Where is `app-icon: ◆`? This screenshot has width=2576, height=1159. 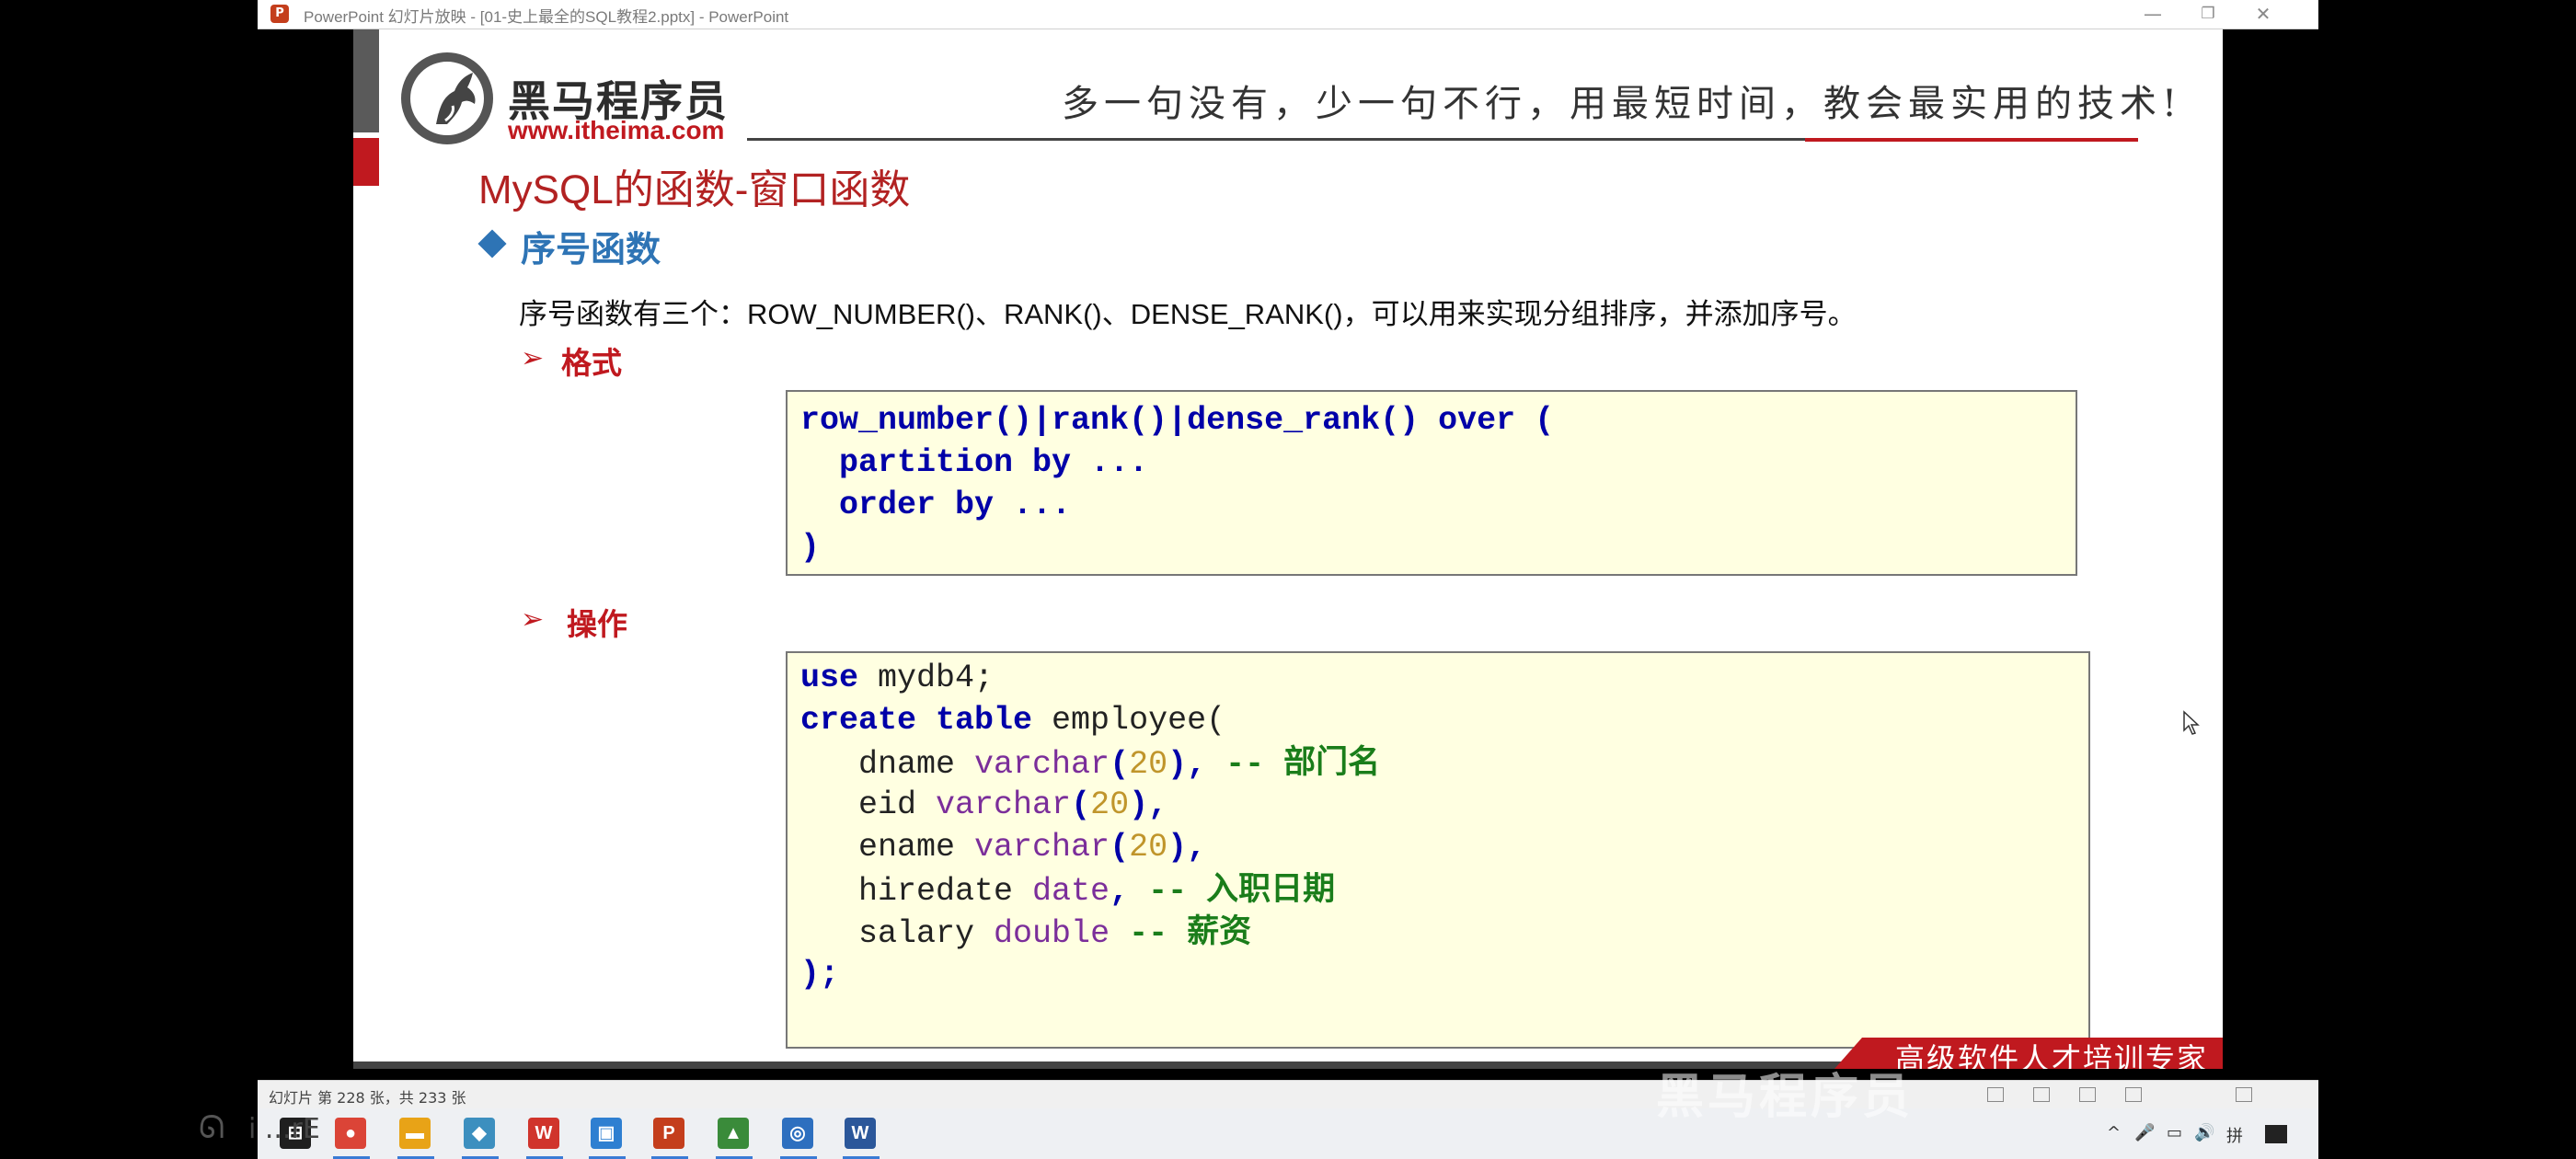
app-icon: ◆ is located at coordinates (479, 1133).